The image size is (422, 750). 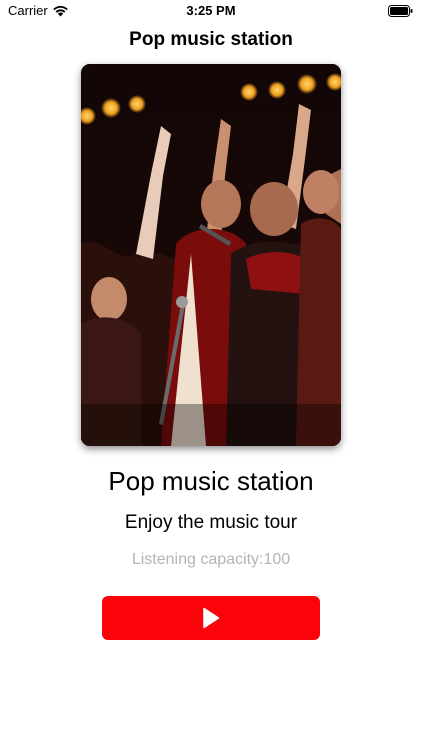 What do you see at coordinates (211, 481) in the screenshot?
I see `station-name: Pop music station` at bounding box center [211, 481].